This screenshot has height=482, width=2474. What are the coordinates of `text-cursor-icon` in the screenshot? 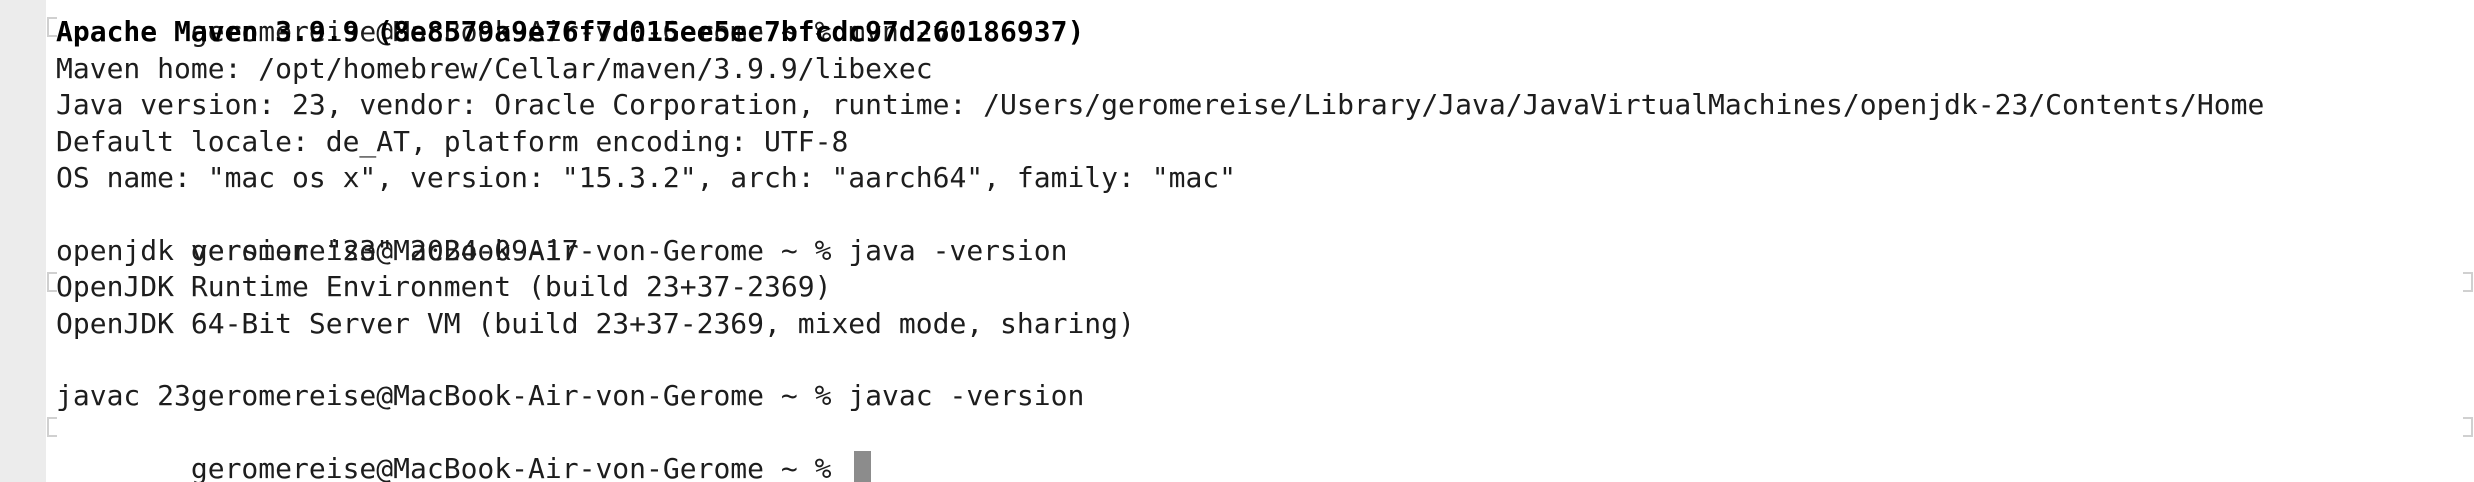 It's located at (863, 466).